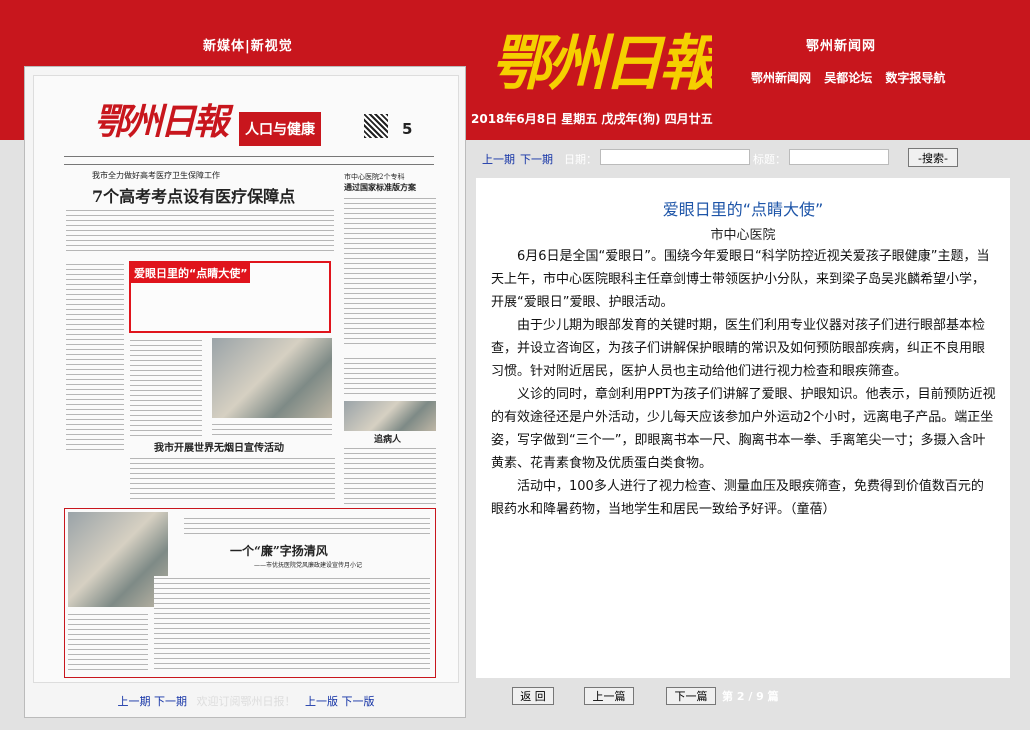 This screenshot has height=730, width=1030. I want to click on link-digital-nav: 数字报导航, so click(915, 78).